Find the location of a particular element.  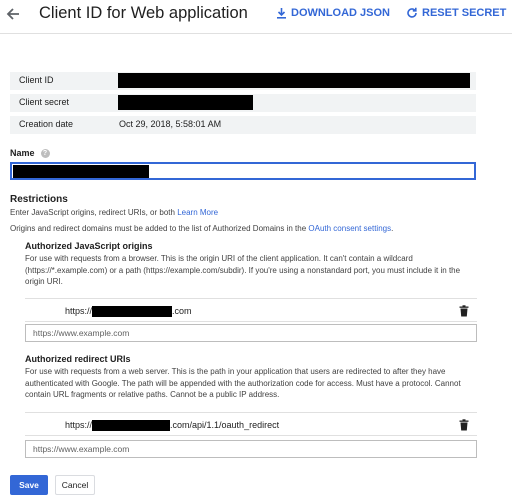

download-json-label: DOWNLOAD JSON is located at coordinates (340, 13).